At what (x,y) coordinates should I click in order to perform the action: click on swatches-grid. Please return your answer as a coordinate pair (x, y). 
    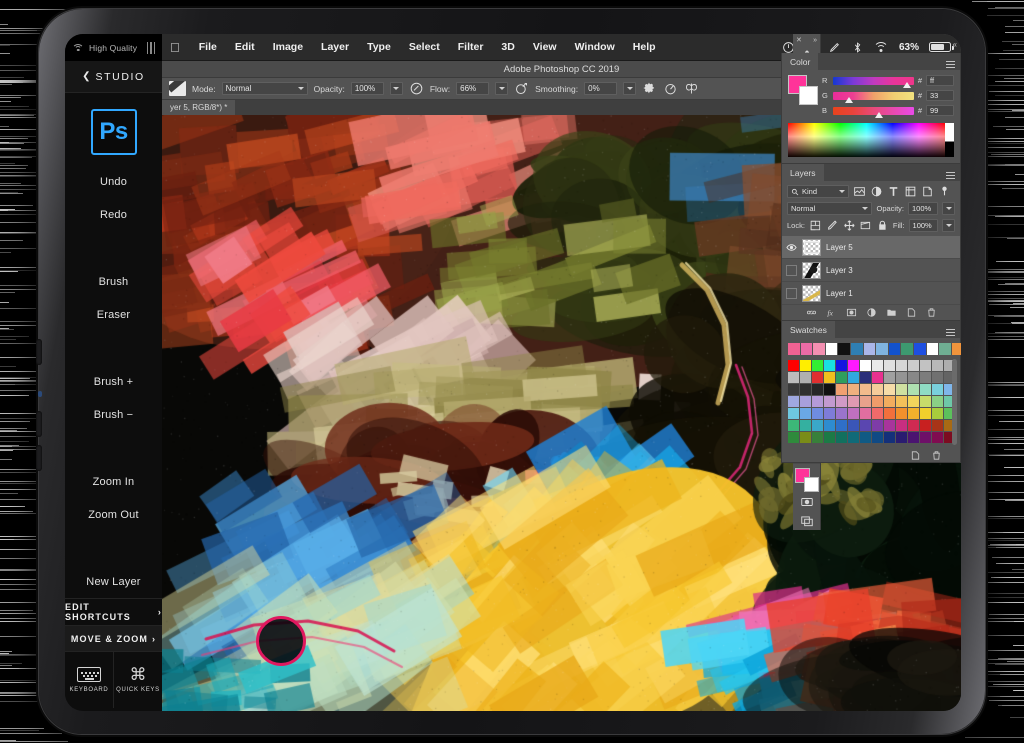
    Looking at the image, I should click on (871, 393).